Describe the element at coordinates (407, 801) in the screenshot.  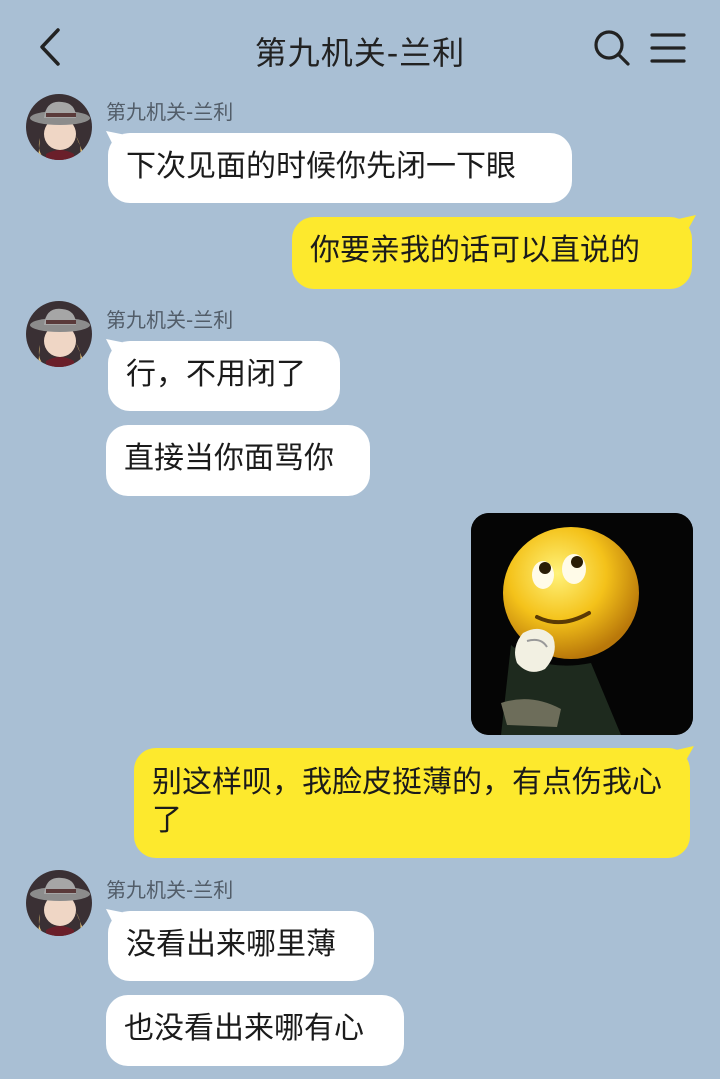
I see `message-text: 别这样呗，我脸皮挺薄的，有点伤我心了` at that location.